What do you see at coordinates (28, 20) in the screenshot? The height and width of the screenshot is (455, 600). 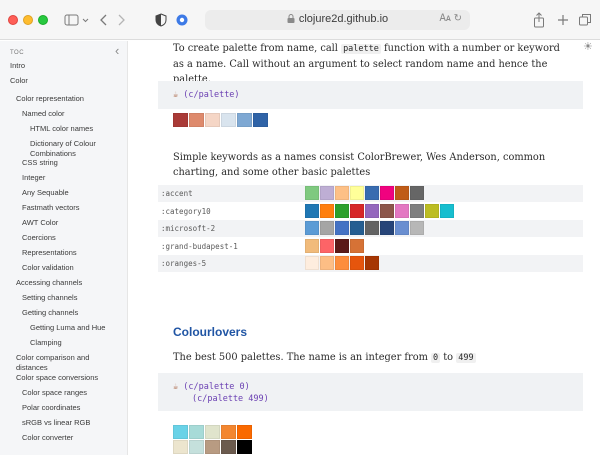 I see `minimize-window-button` at bounding box center [28, 20].